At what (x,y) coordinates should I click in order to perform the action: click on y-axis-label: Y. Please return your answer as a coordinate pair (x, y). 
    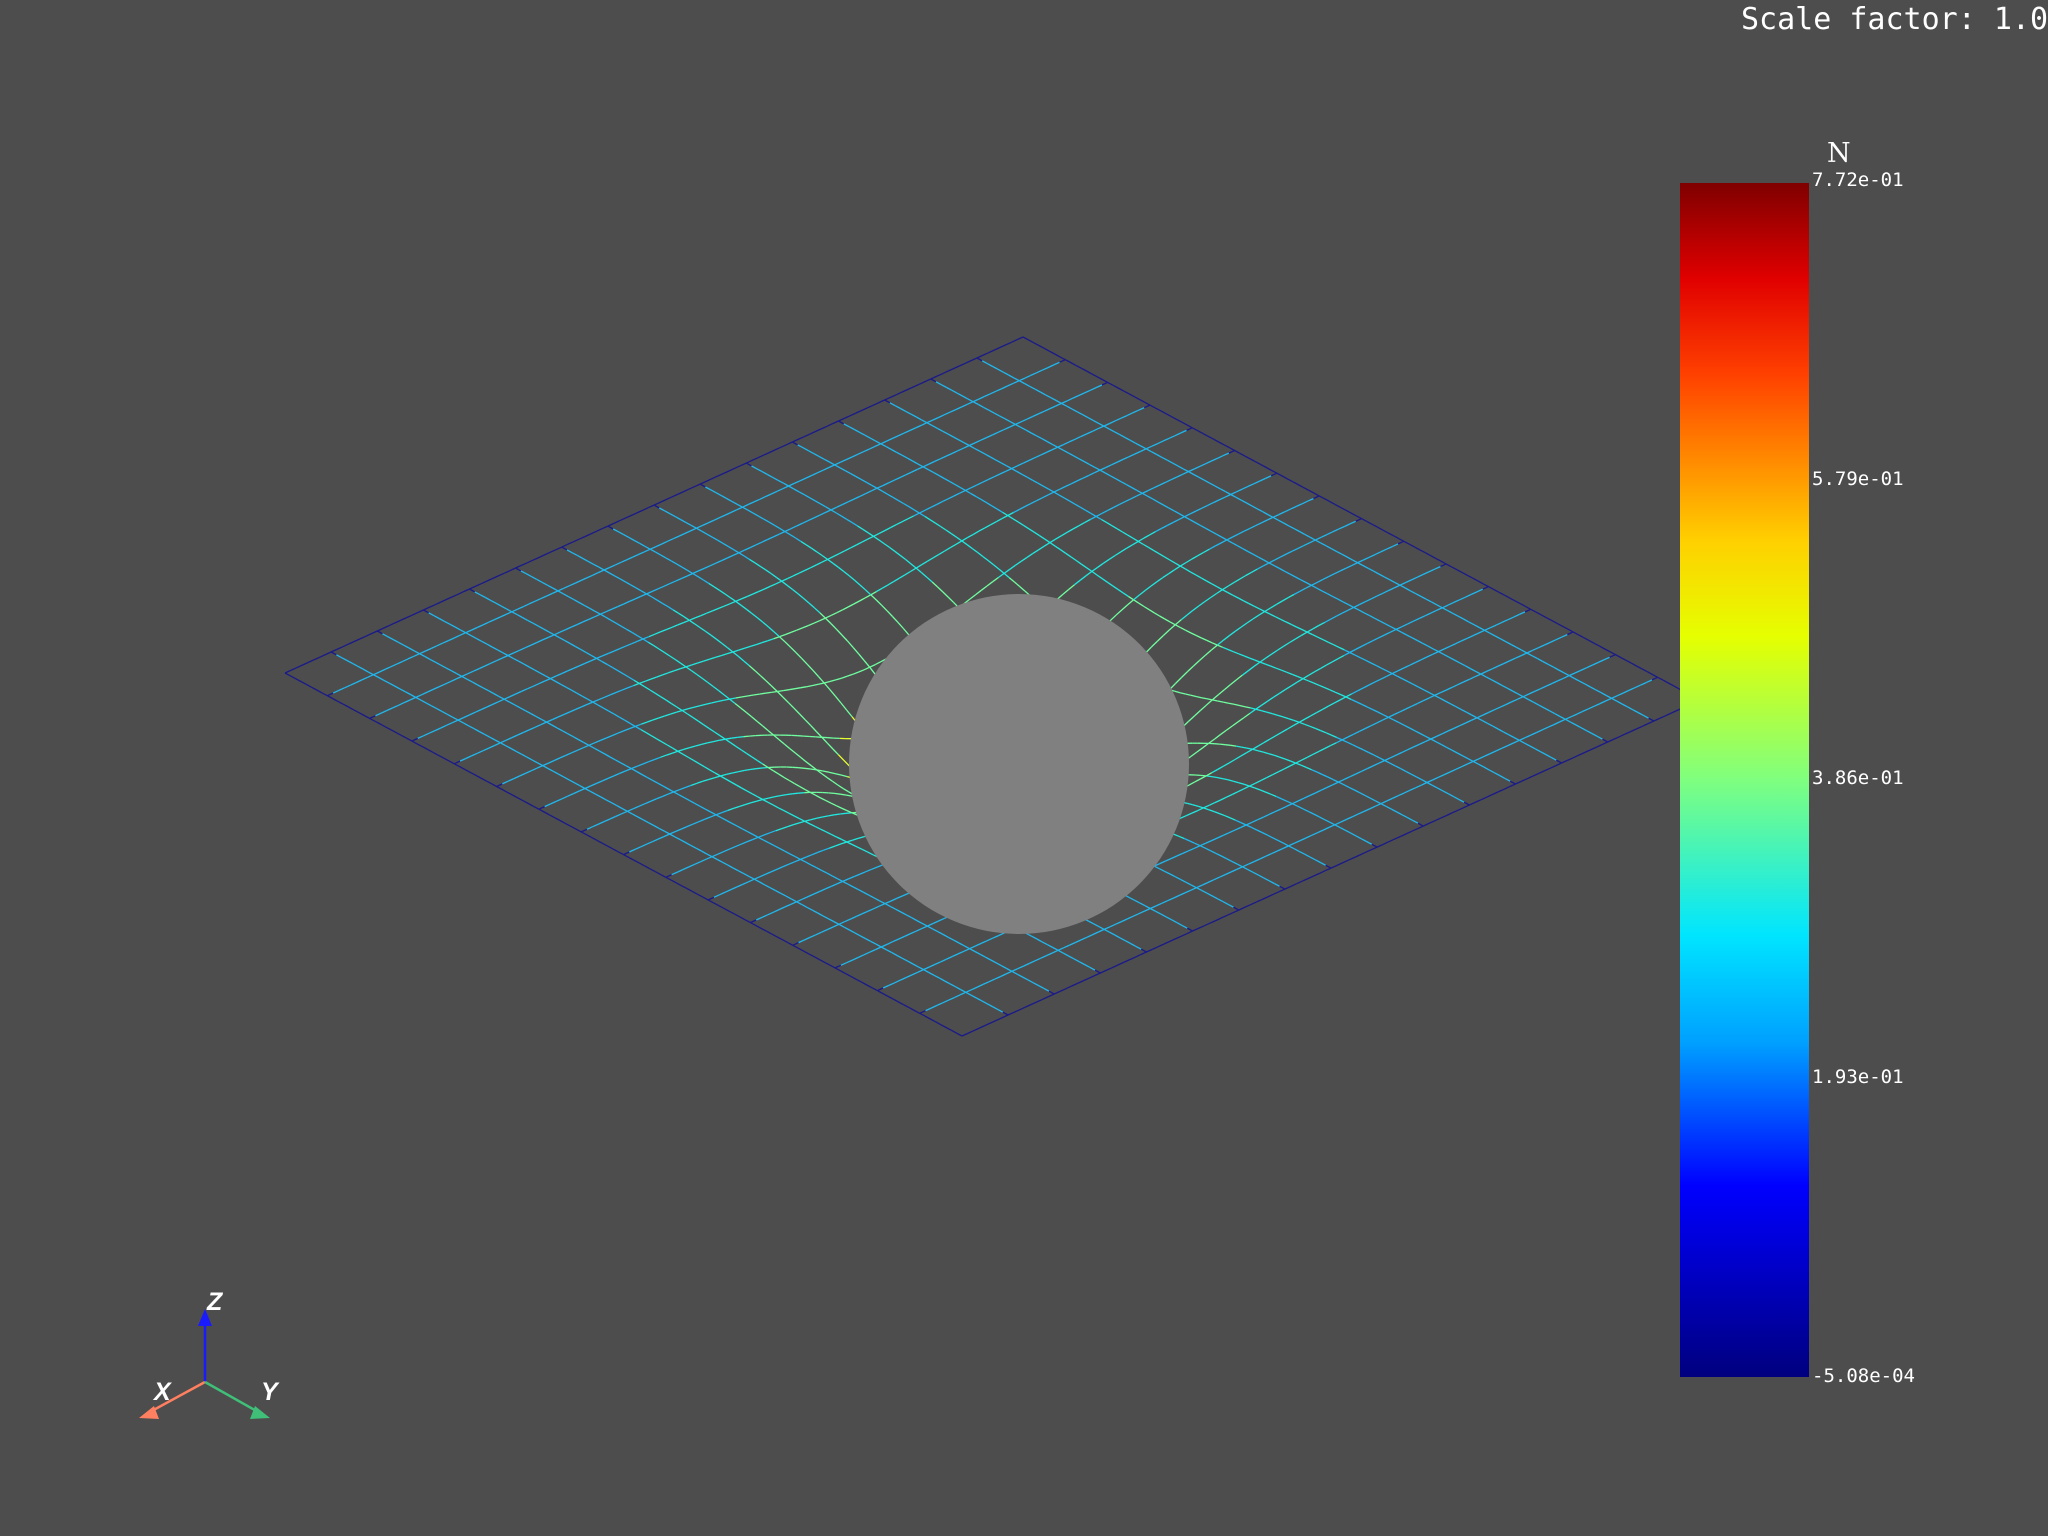
    Looking at the image, I should click on (269, 1392).